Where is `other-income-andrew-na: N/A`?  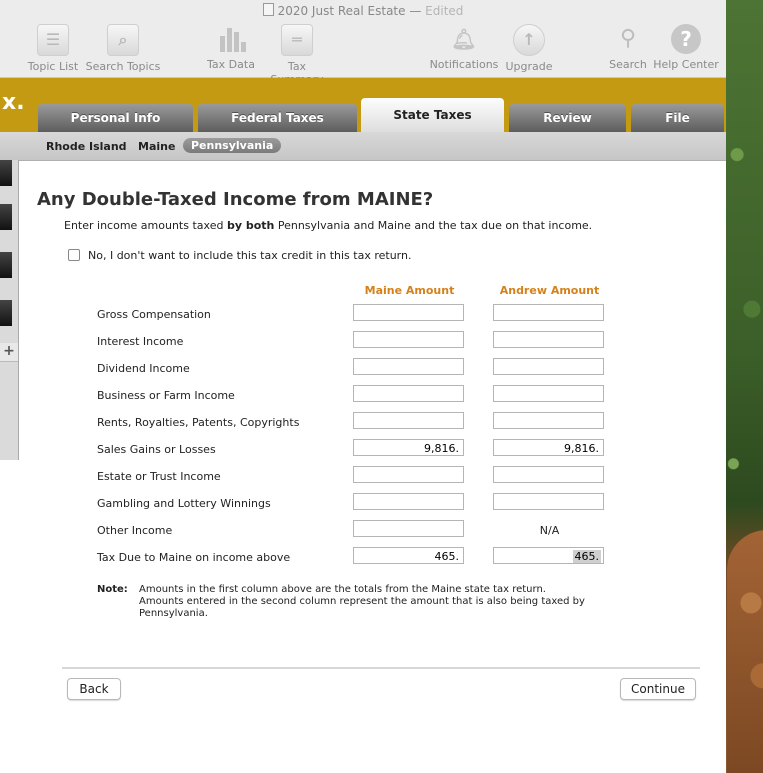 other-income-andrew-na: N/A is located at coordinates (549, 530).